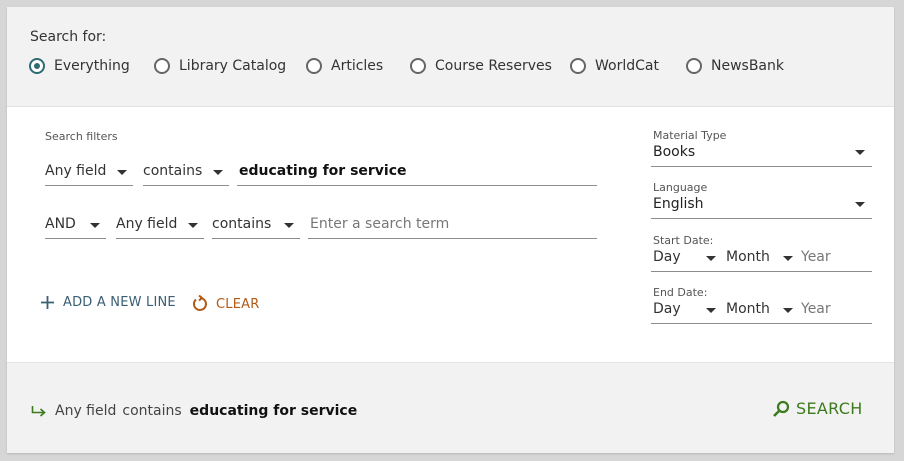 Image resolution: width=904 pixels, height=461 pixels. What do you see at coordinates (60, 224) in the screenshot?
I see `select-value: AND` at bounding box center [60, 224].